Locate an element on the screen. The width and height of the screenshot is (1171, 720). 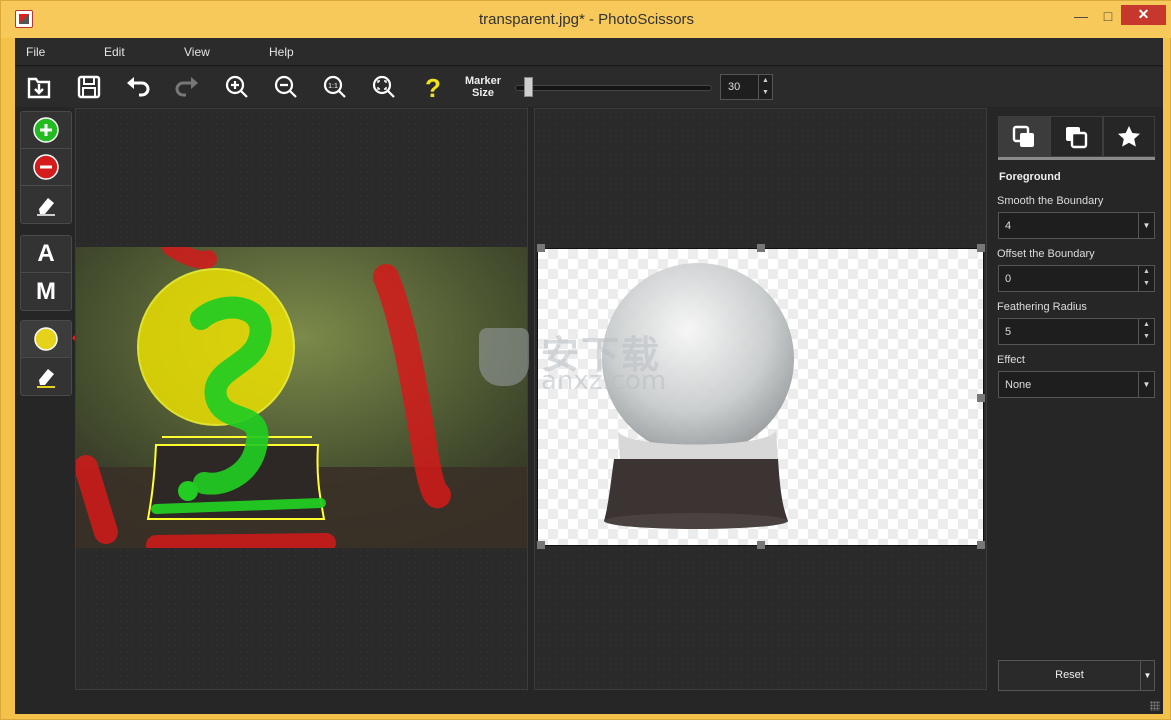
effect-label: Effect is located at coordinates (1011, 360).